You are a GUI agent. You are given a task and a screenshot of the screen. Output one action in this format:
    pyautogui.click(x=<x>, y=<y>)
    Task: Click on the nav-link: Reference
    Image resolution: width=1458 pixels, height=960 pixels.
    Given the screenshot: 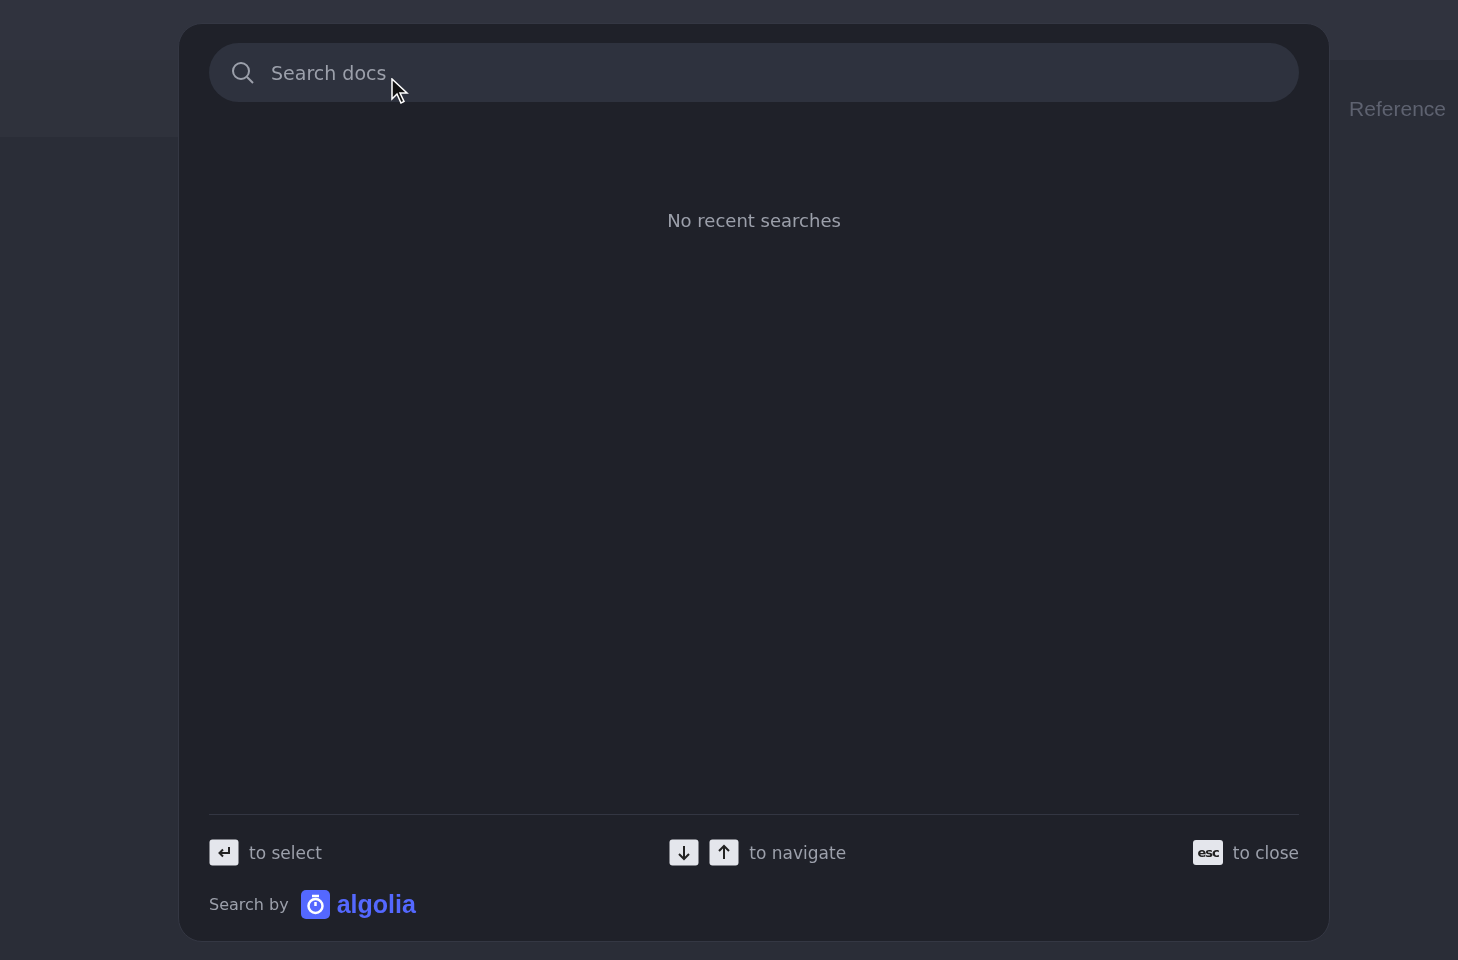 What is the action you would take?
    pyautogui.click(x=1397, y=108)
    